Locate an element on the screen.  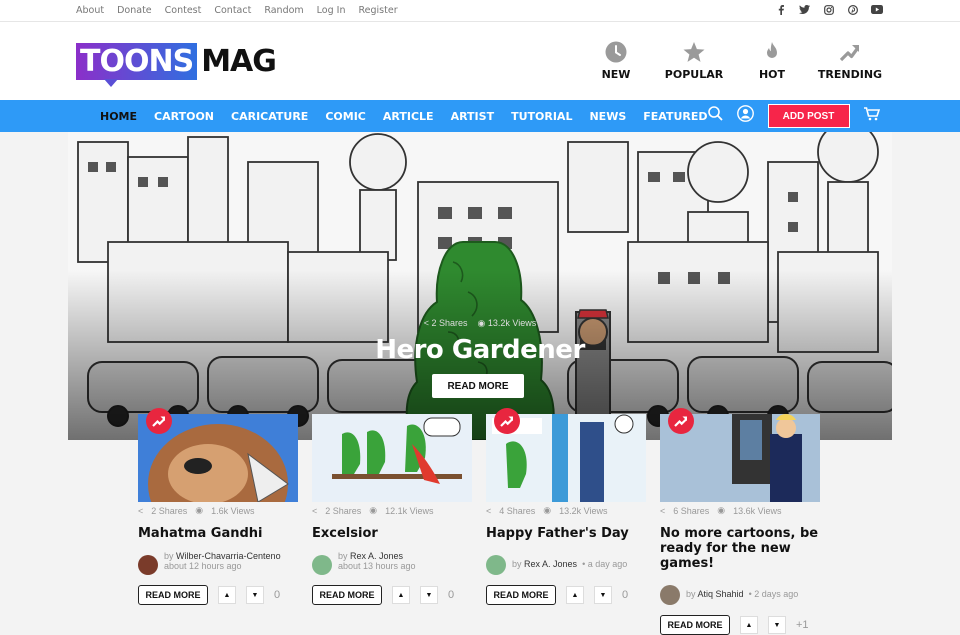
top-link-contact: Contact is located at coordinates (232, 10).